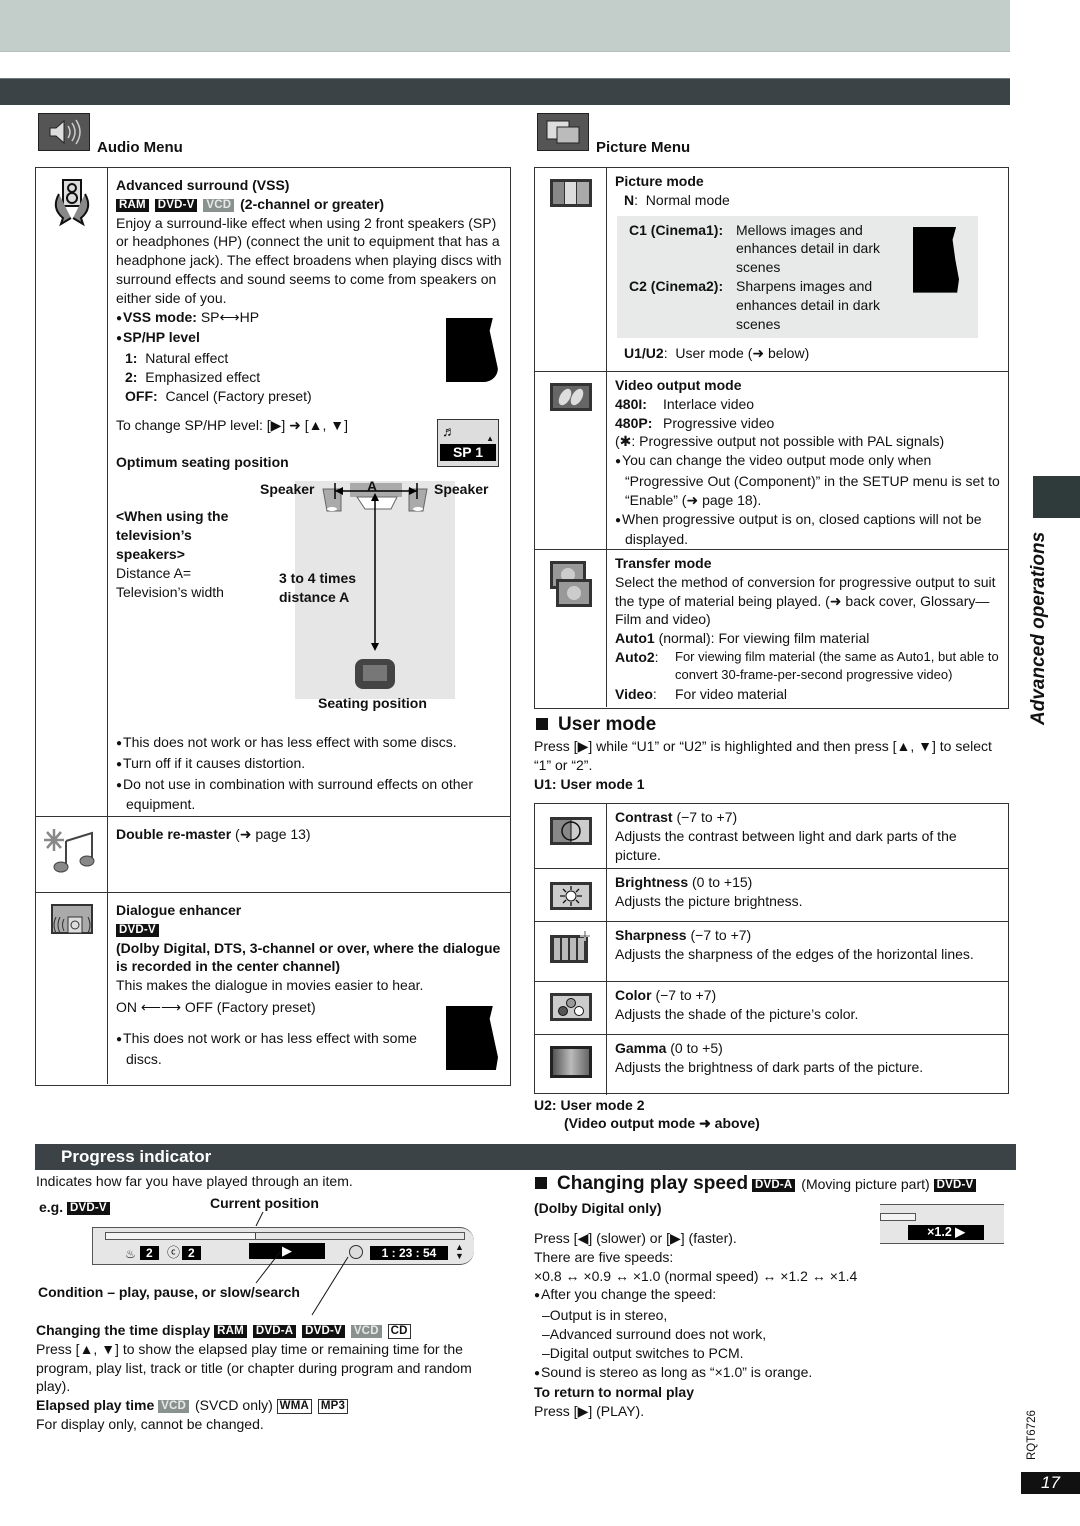  Describe the element at coordinates (641, 1183) in the screenshot. I see `play-speed-title: Changing play speed` at that location.